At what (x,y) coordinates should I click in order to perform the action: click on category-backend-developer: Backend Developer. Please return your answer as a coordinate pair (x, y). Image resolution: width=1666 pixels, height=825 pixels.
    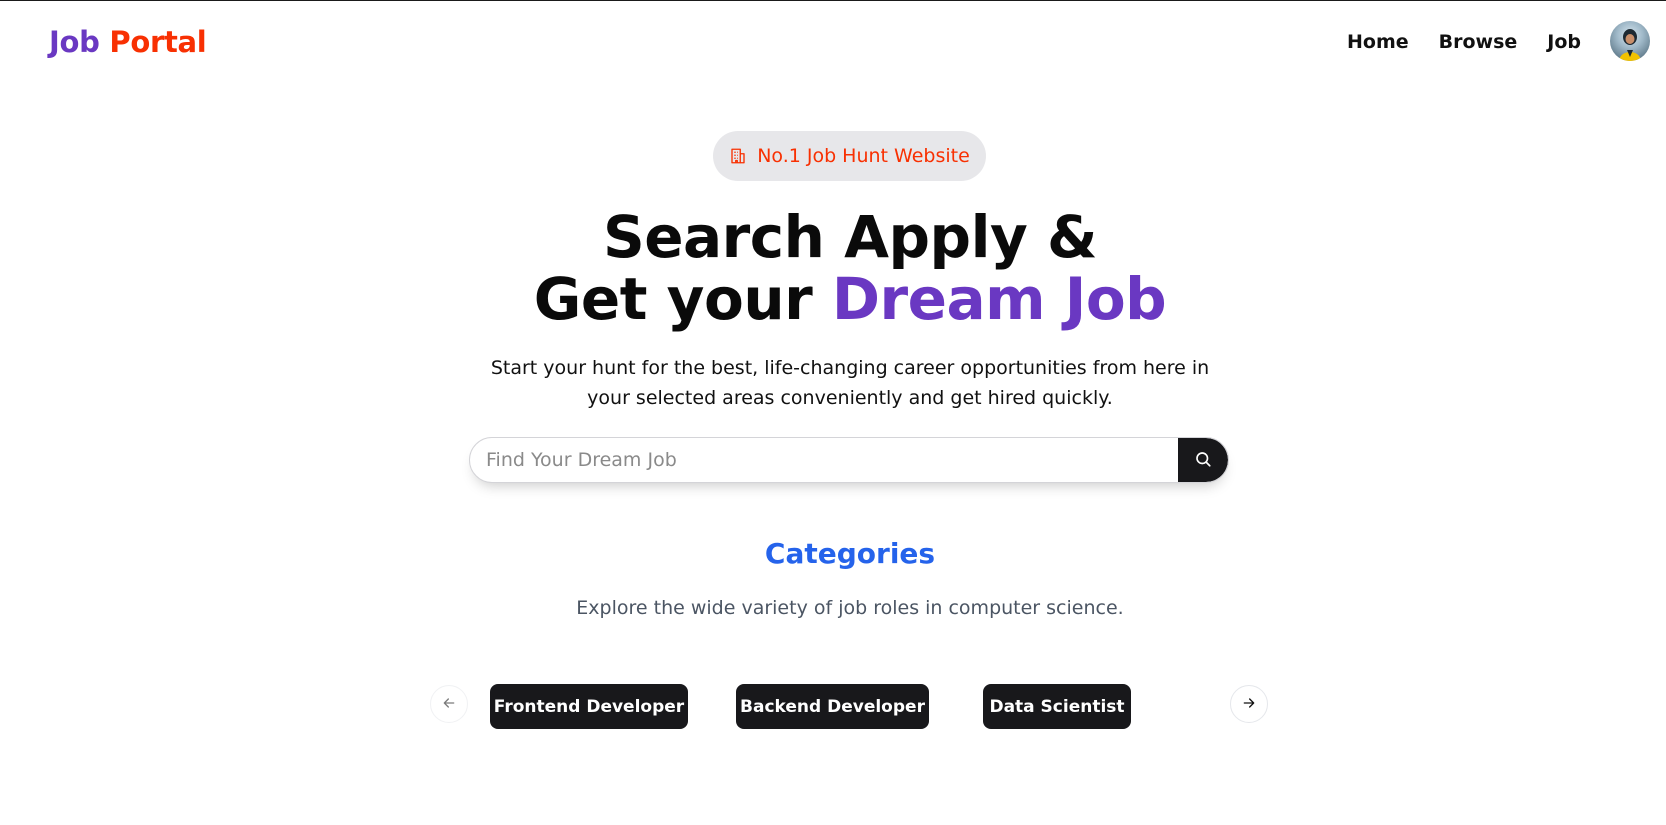
    Looking at the image, I should click on (832, 706).